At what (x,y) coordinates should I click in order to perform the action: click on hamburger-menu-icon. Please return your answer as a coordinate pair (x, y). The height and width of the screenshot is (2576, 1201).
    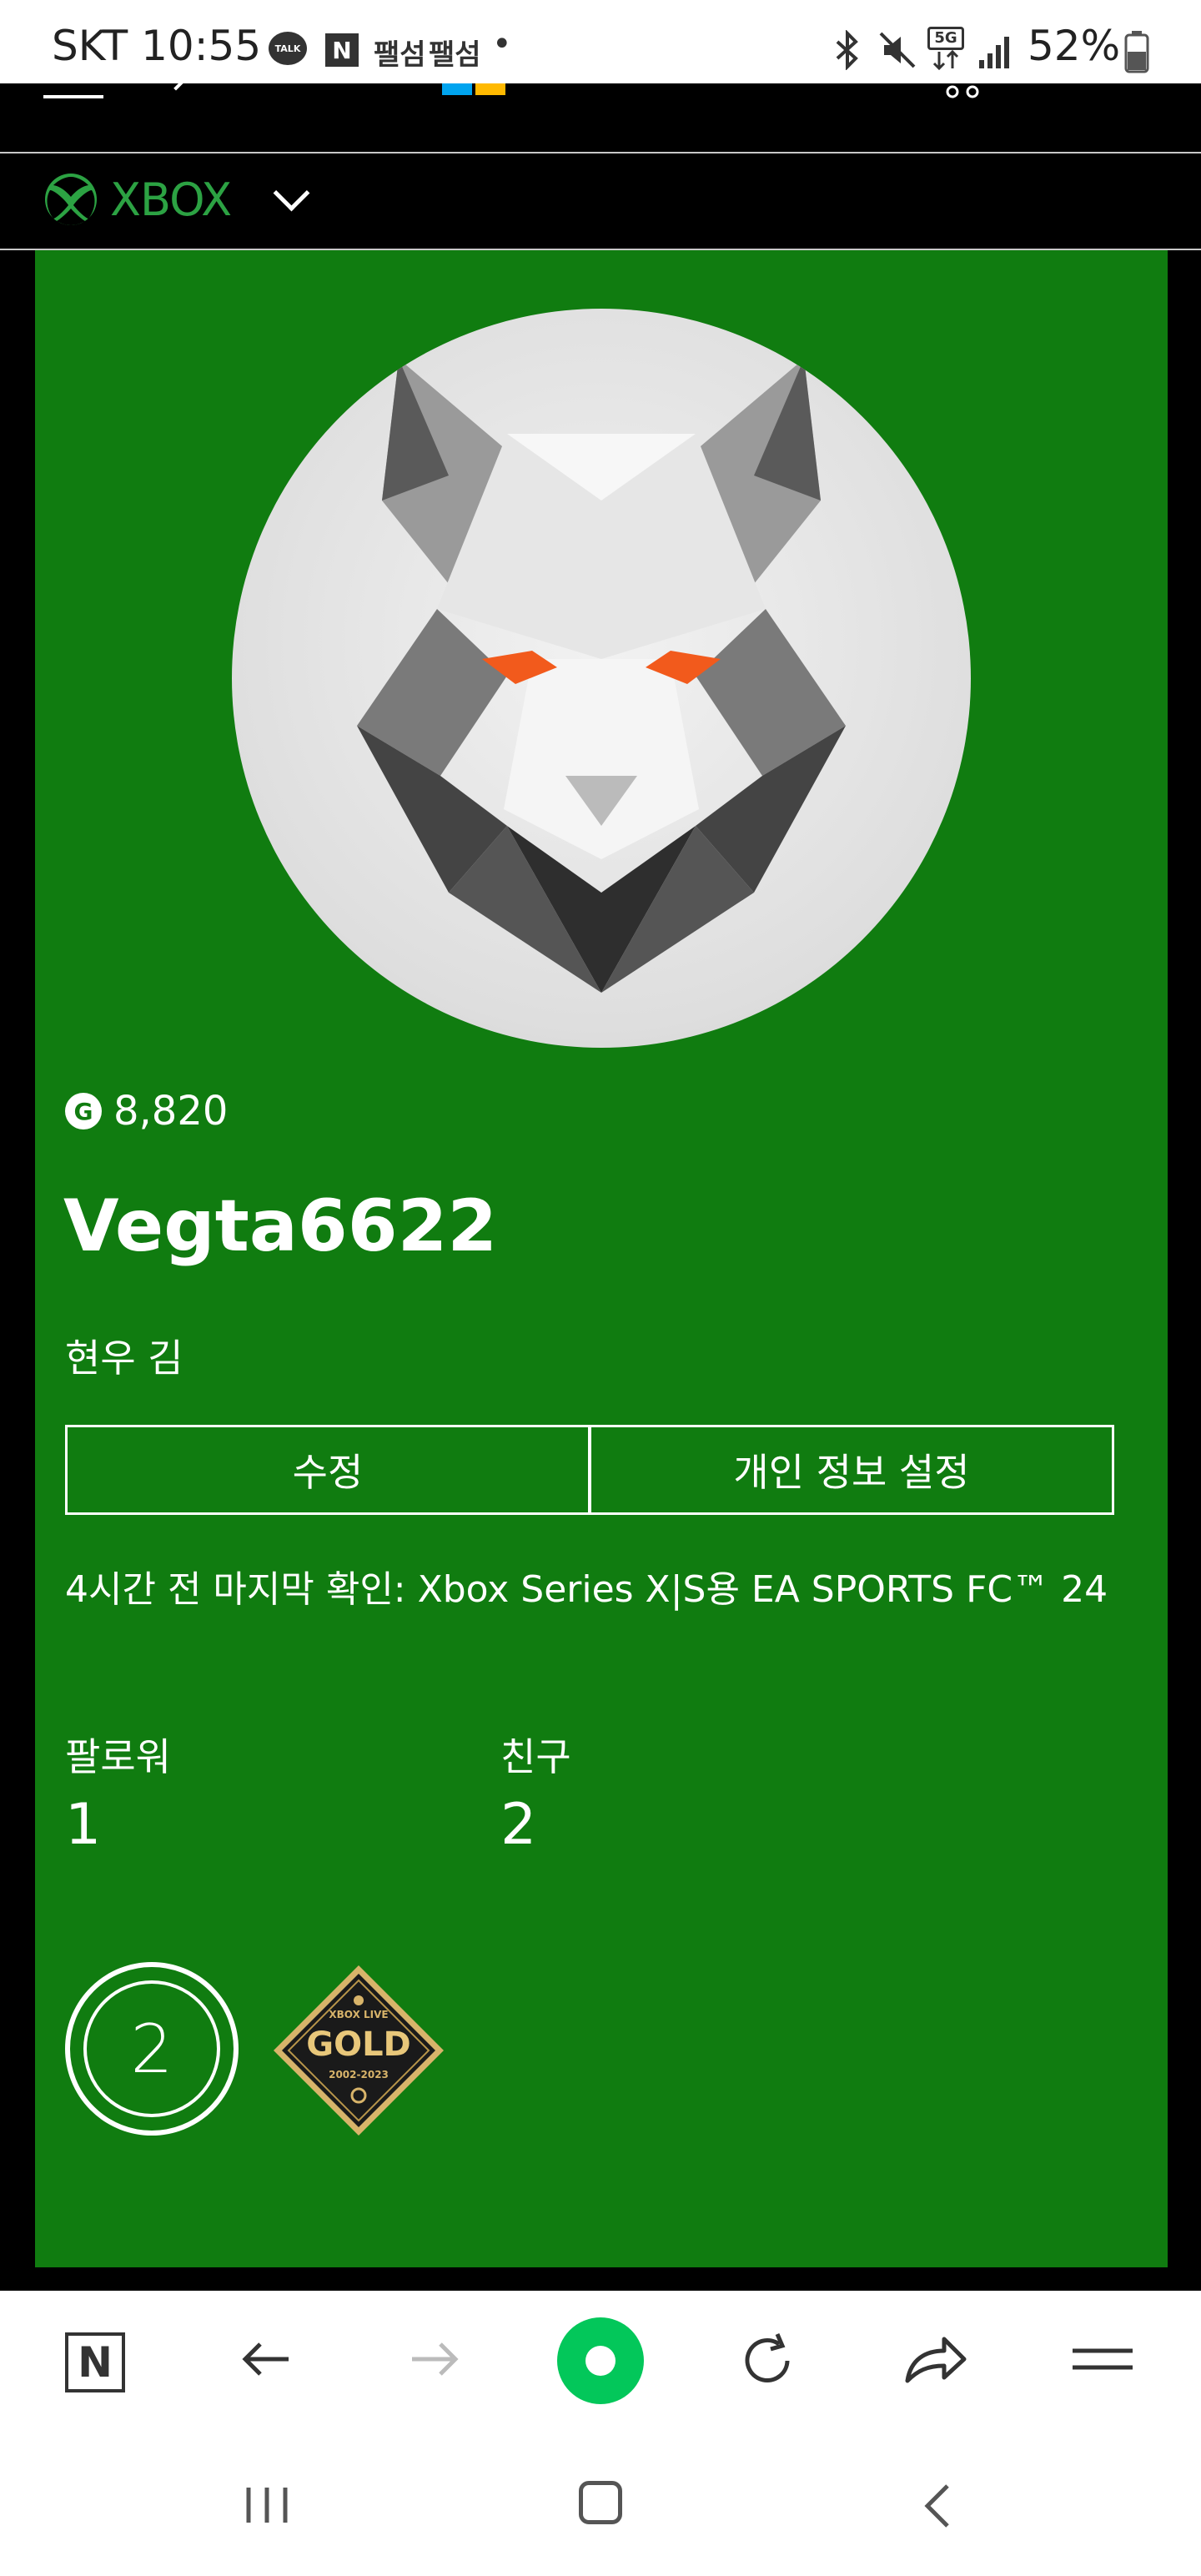
    Looking at the image, I should click on (73, 90).